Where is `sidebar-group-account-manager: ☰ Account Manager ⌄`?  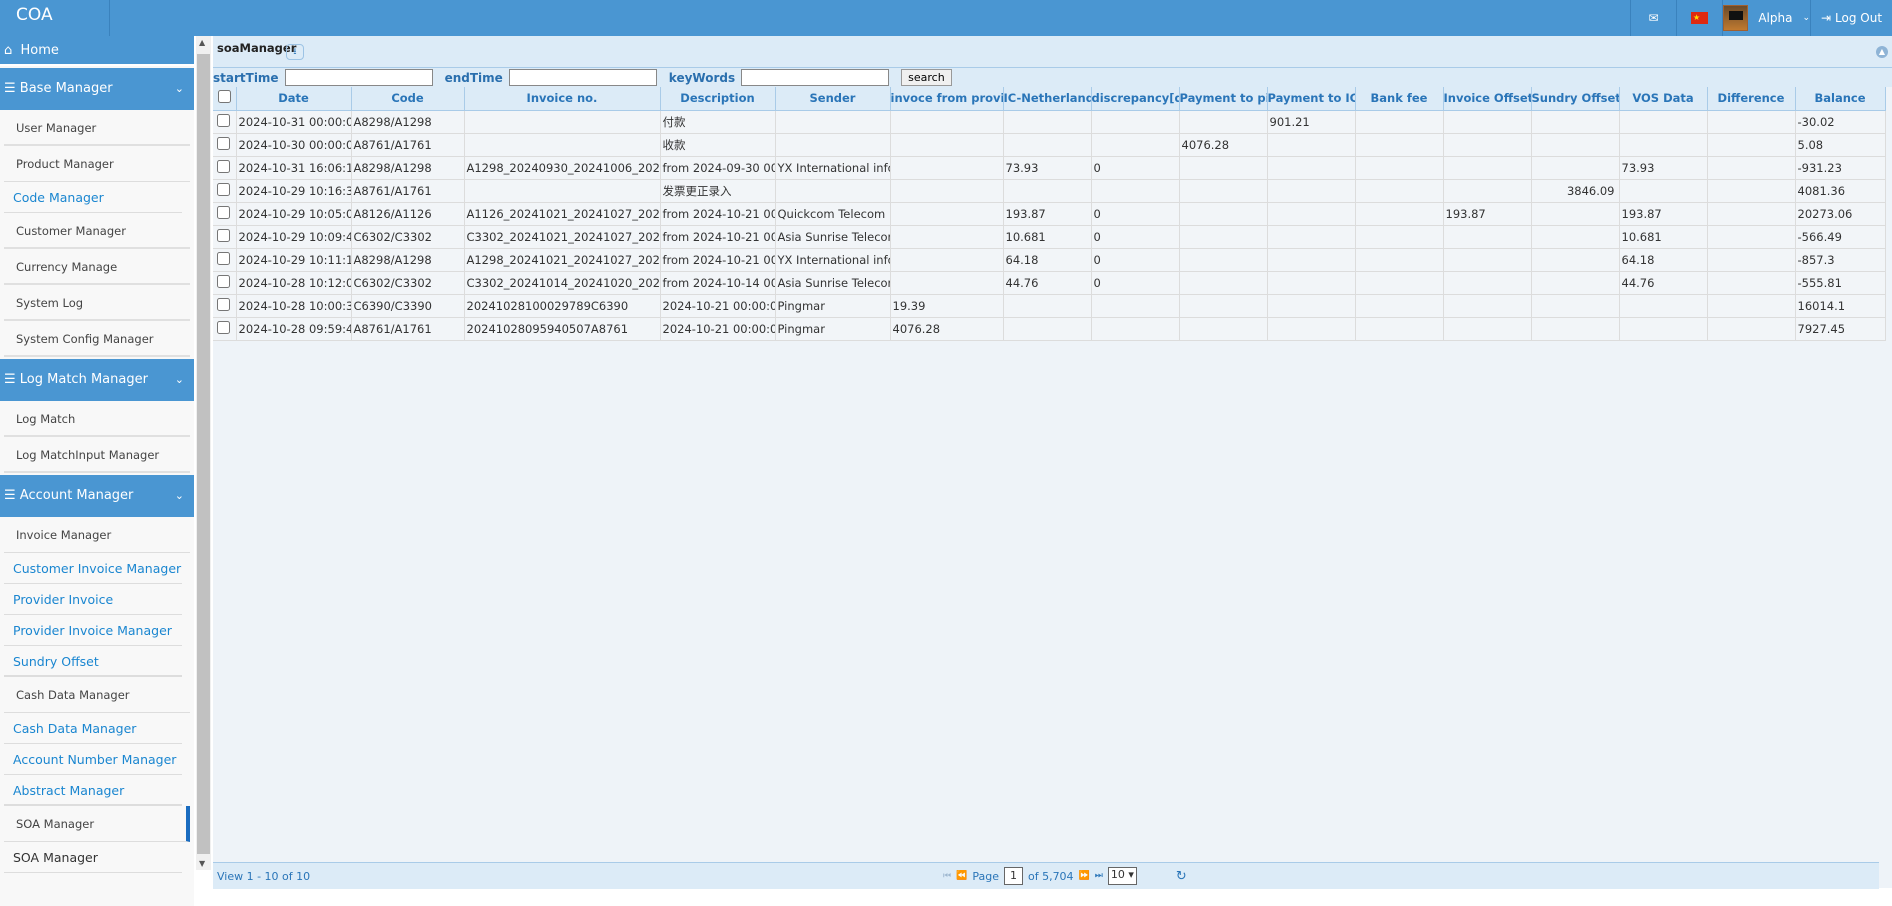 sidebar-group-account-manager: ☰ Account Manager ⌄ is located at coordinates (97, 496).